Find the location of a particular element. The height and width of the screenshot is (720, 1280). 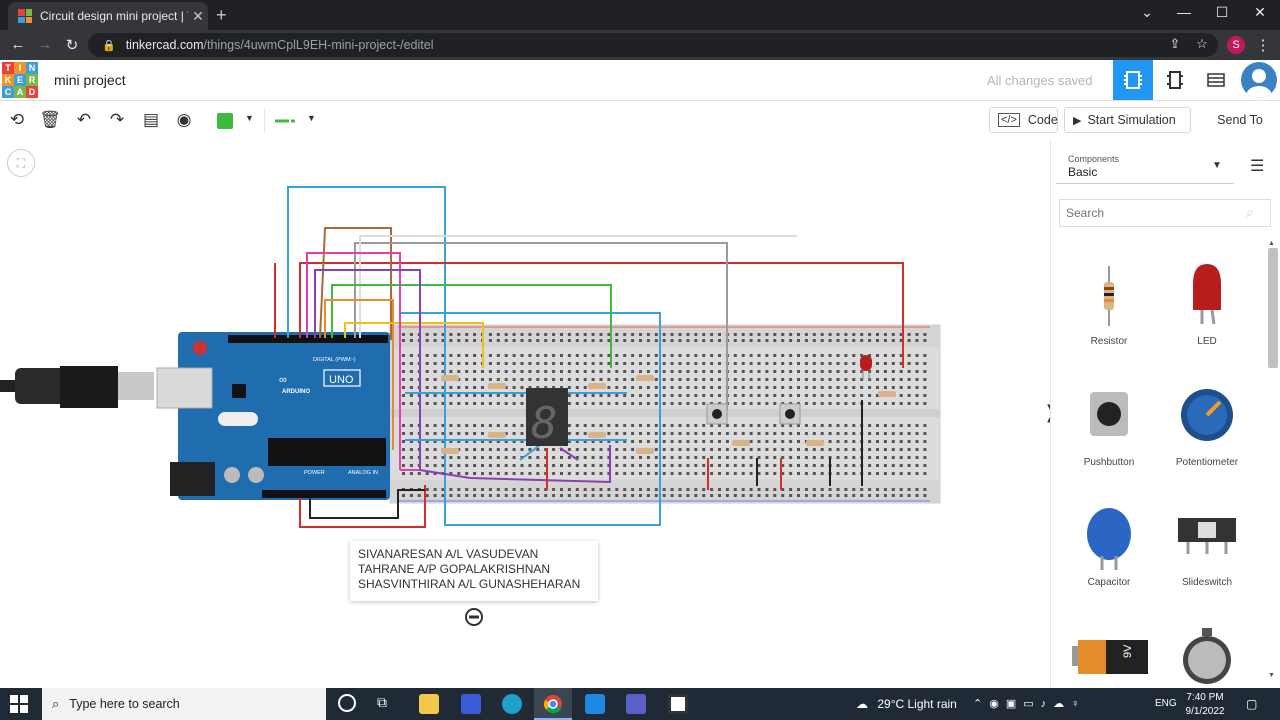

schematic-view-button is located at coordinates (1175, 80).